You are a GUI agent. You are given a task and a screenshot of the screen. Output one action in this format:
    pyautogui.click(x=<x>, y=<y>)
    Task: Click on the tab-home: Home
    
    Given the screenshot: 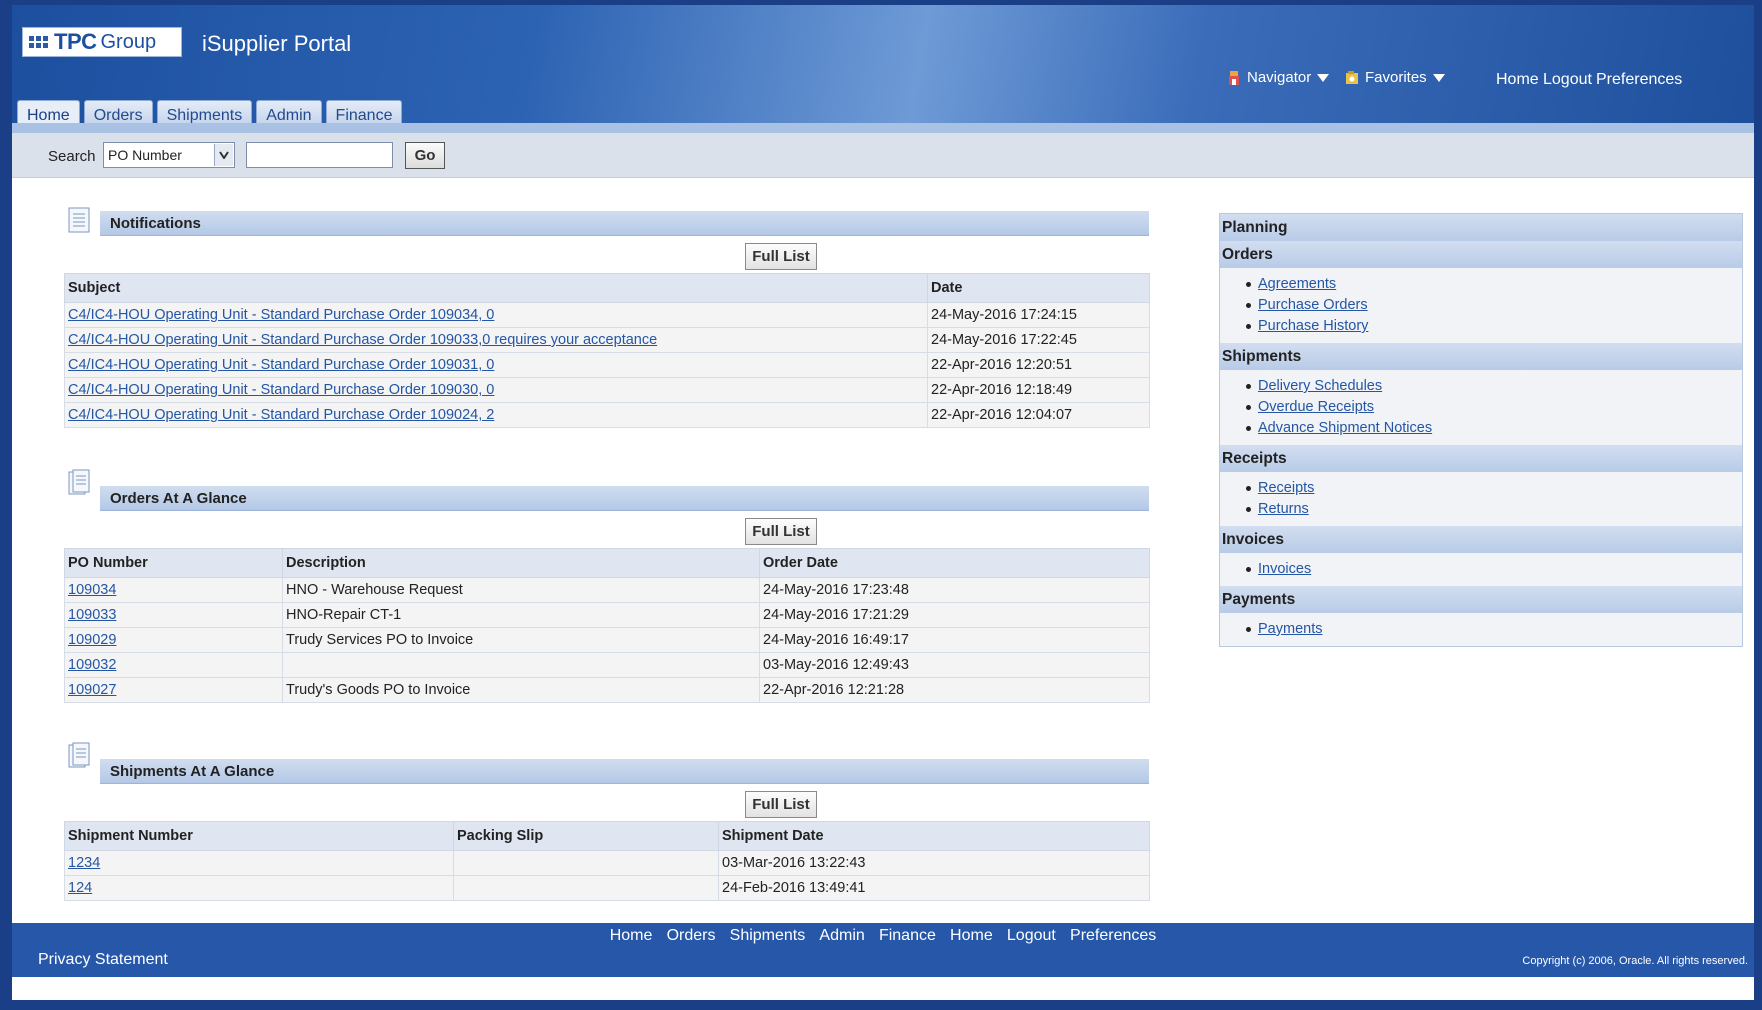 What is the action you would take?
    pyautogui.click(x=48, y=114)
    